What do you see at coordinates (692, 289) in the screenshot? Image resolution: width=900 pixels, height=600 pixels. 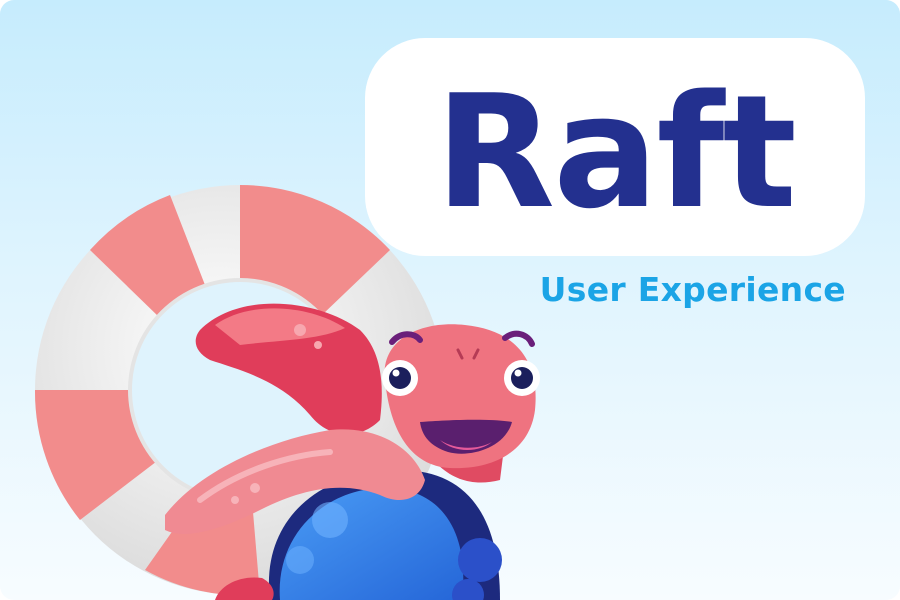 I see `app-subtitle: User Experience` at bounding box center [692, 289].